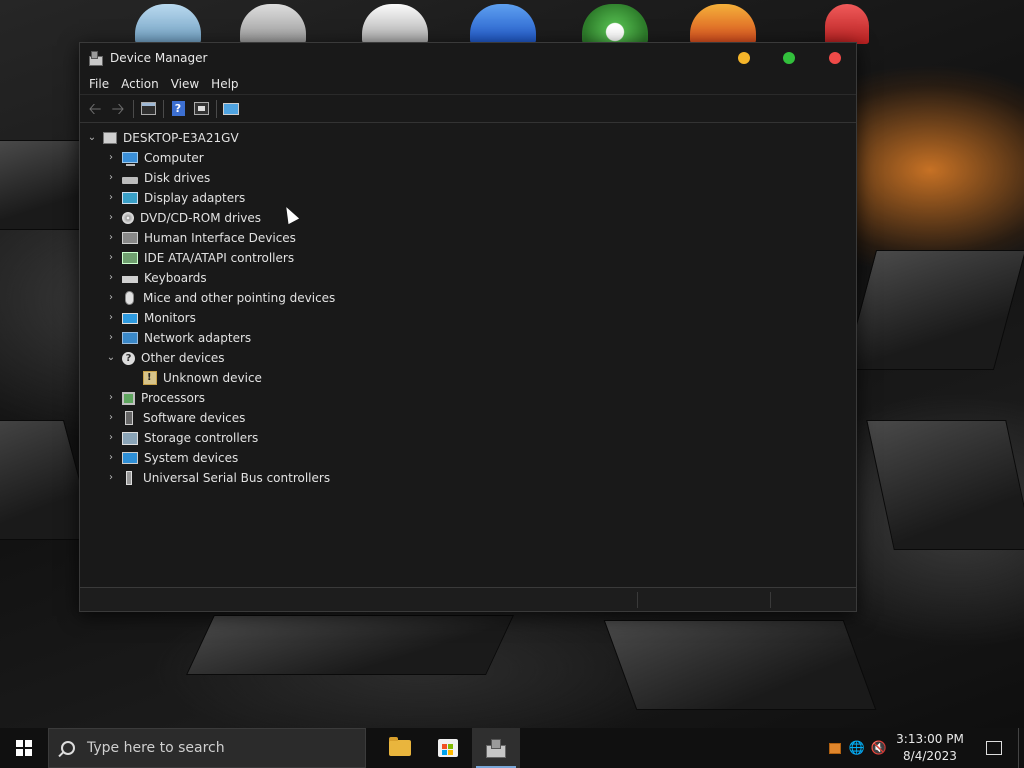 The image size is (1024, 768). I want to click on usb-icon, so click(129, 478).